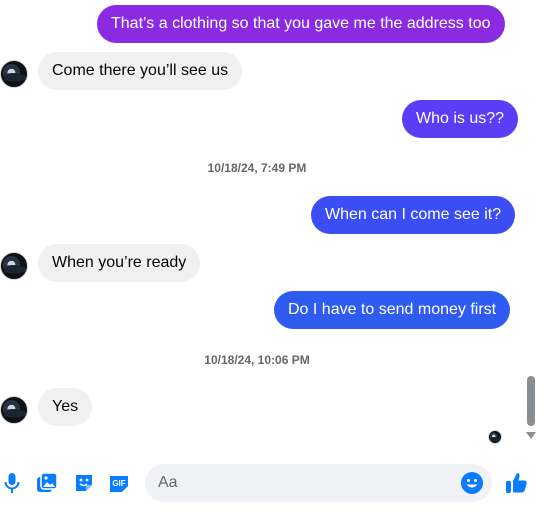 The image size is (545, 516). What do you see at coordinates (65, 407) in the screenshot?
I see `incoming-message: Yes` at bounding box center [65, 407].